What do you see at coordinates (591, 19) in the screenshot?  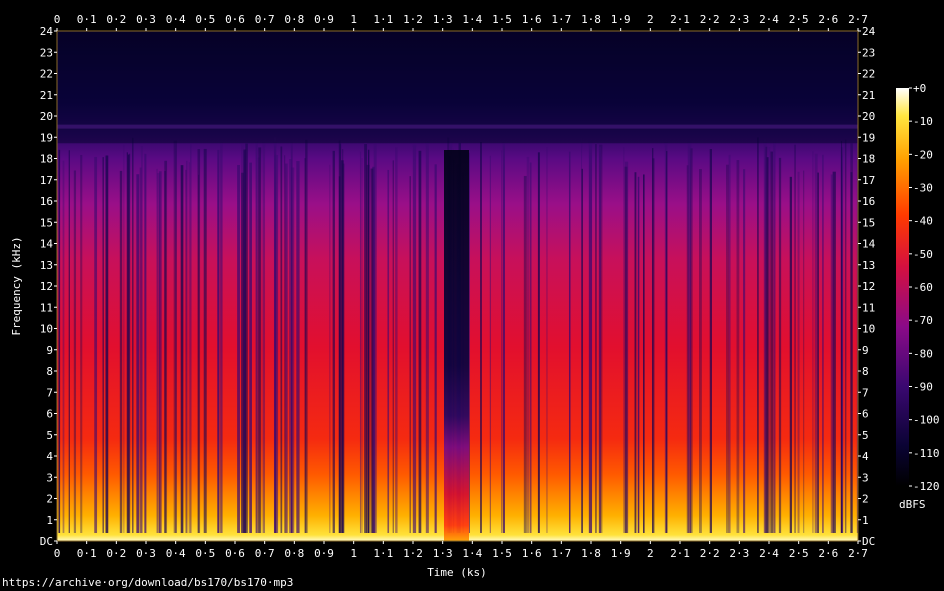 I see `x-tick-label: 1·8` at bounding box center [591, 19].